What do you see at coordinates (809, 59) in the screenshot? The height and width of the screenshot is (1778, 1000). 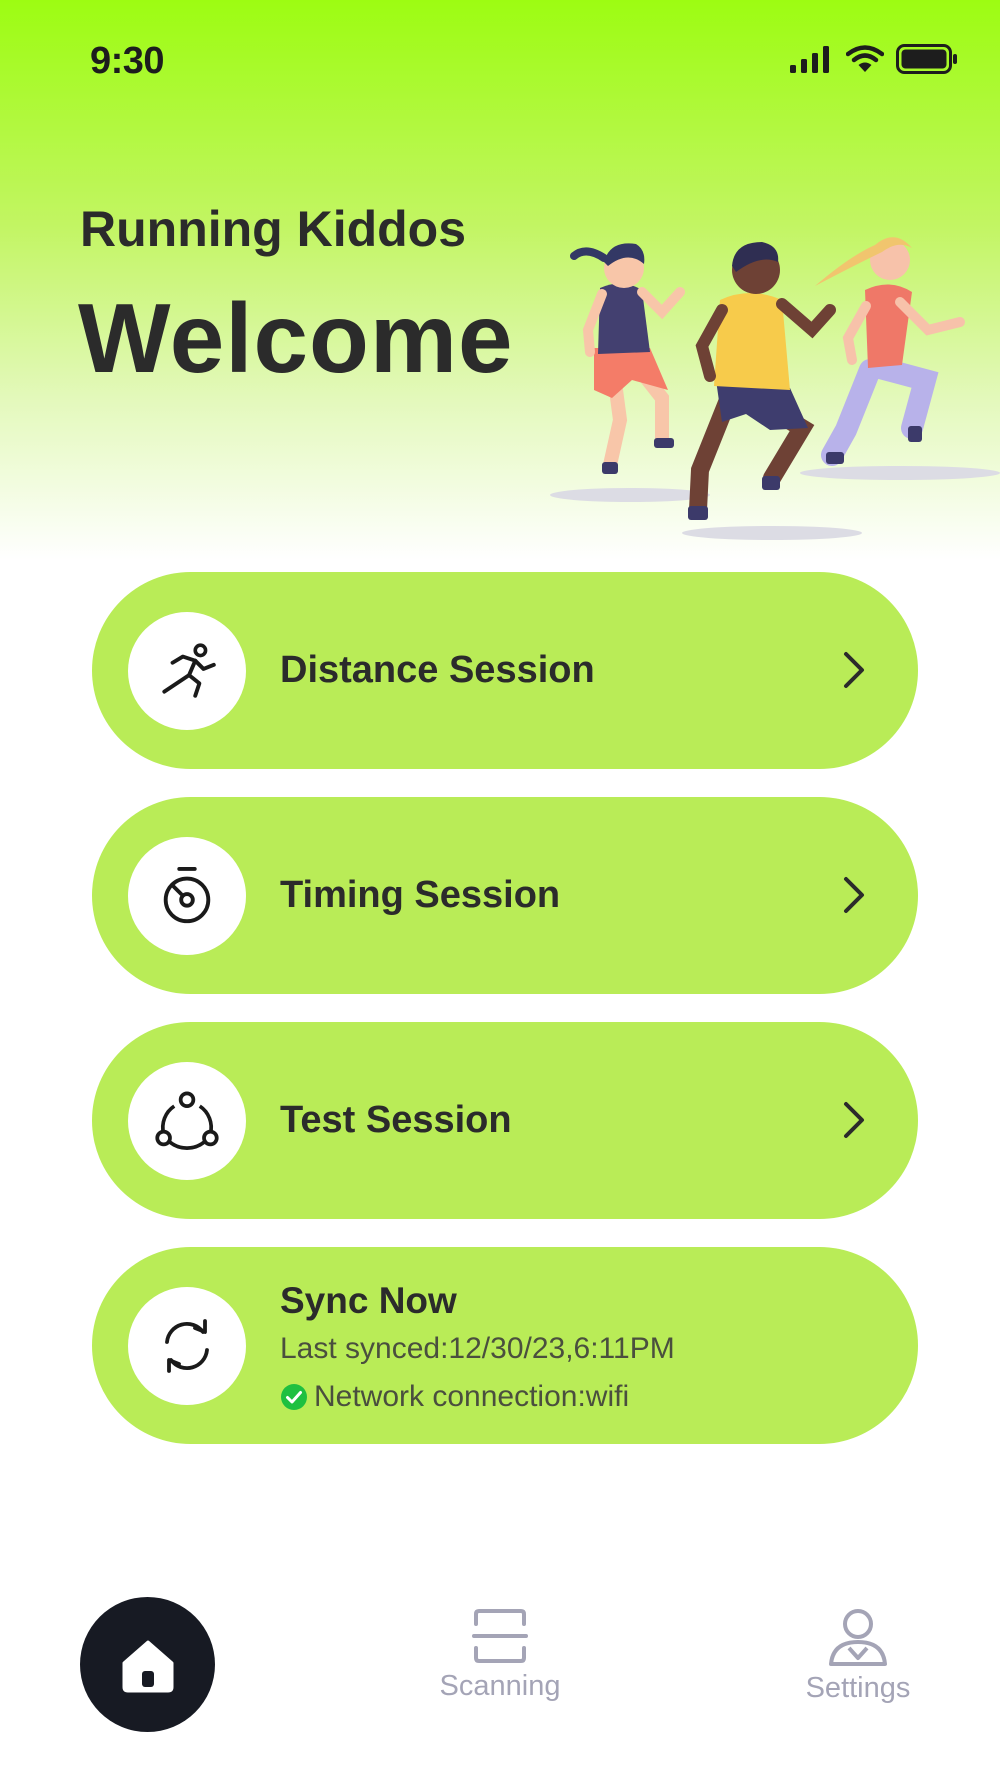 I see `signal-icon` at bounding box center [809, 59].